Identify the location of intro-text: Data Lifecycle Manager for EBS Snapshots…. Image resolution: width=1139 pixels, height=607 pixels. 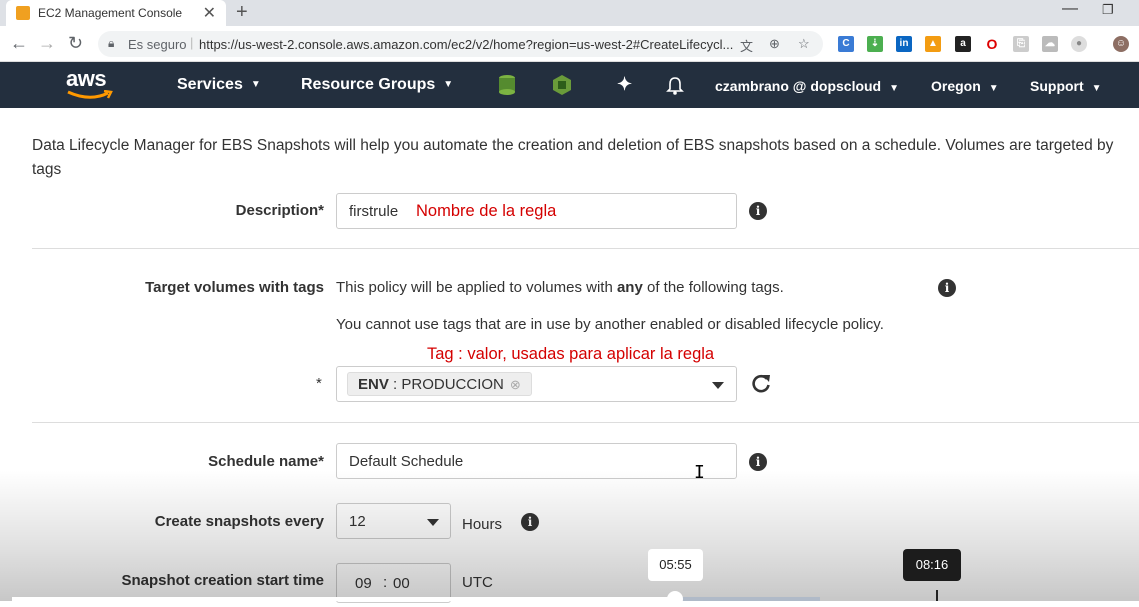
(573, 157).